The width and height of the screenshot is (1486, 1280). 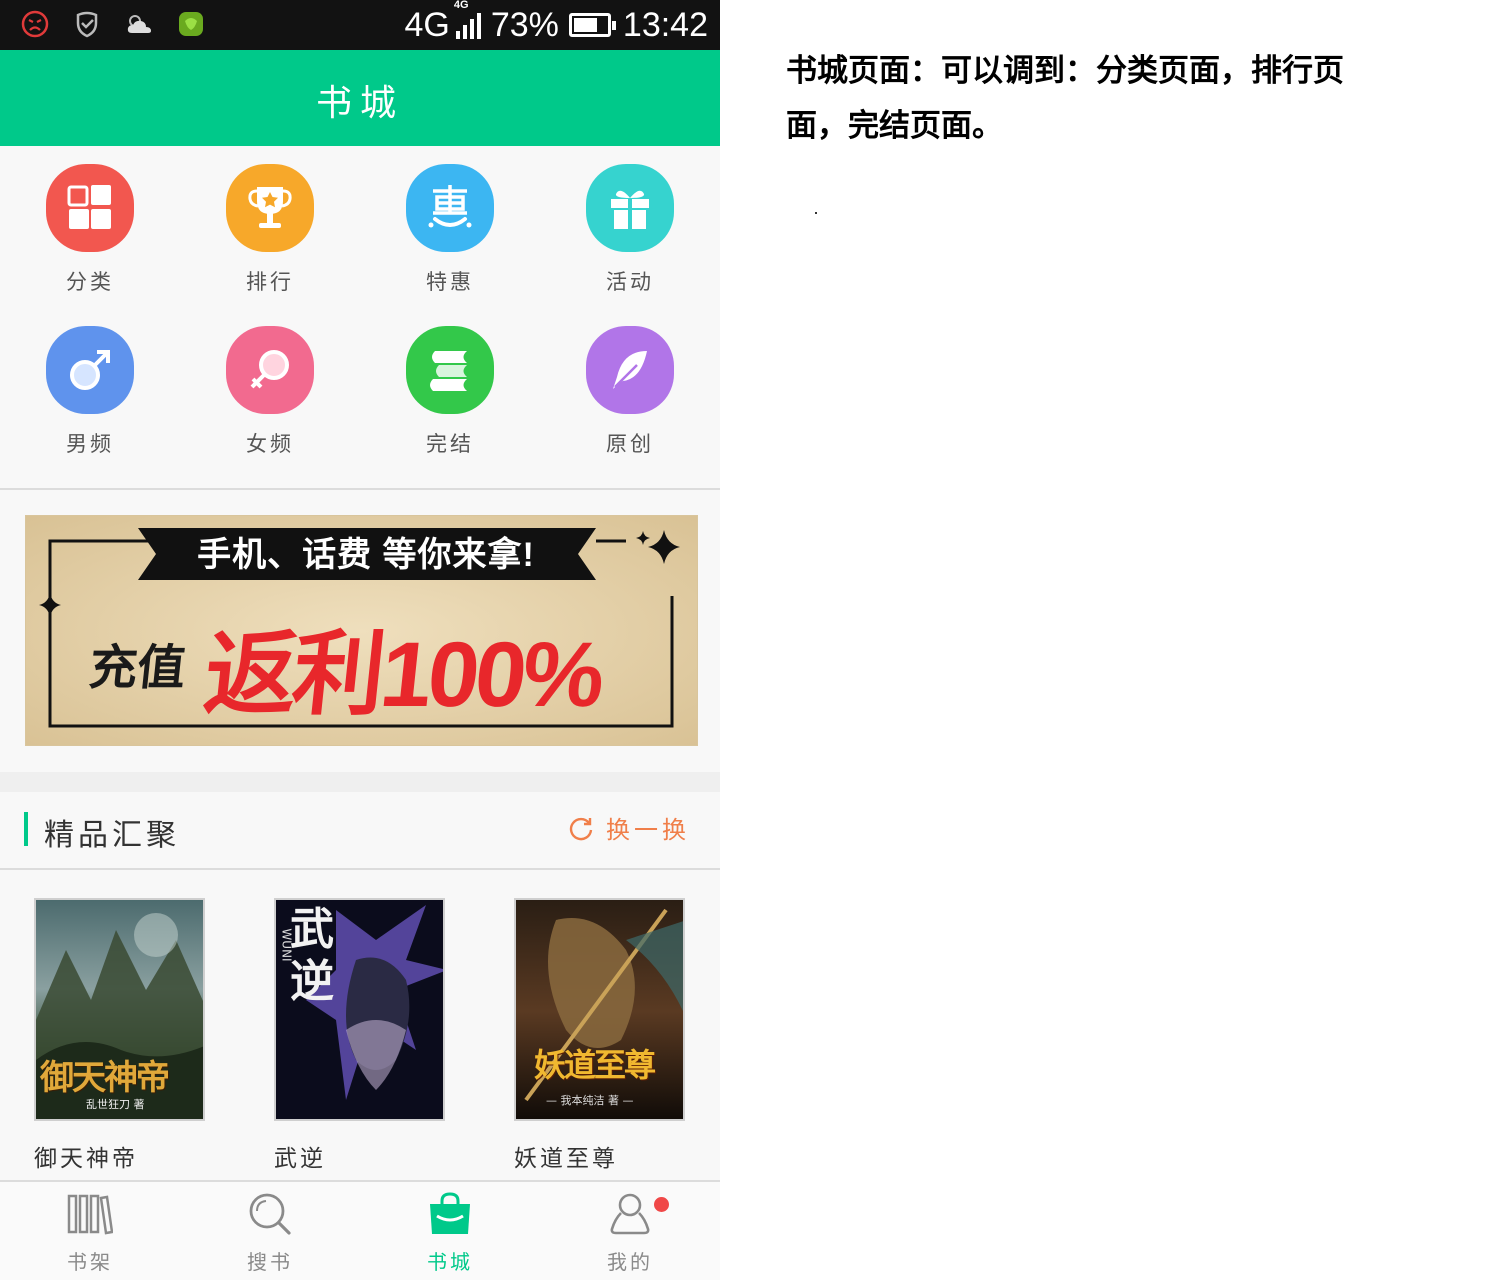 What do you see at coordinates (90, 282) in the screenshot?
I see `category-label: 分类` at bounding box center [90, 282].